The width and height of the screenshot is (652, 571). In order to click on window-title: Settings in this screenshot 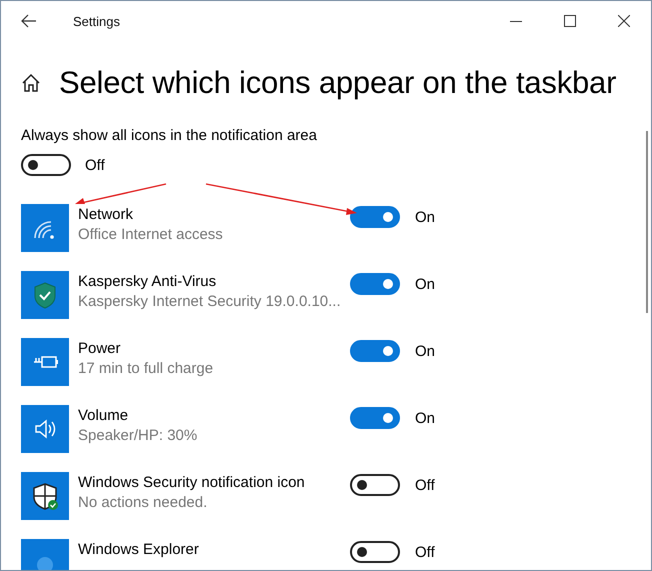, I will do `click(96, 21)`.